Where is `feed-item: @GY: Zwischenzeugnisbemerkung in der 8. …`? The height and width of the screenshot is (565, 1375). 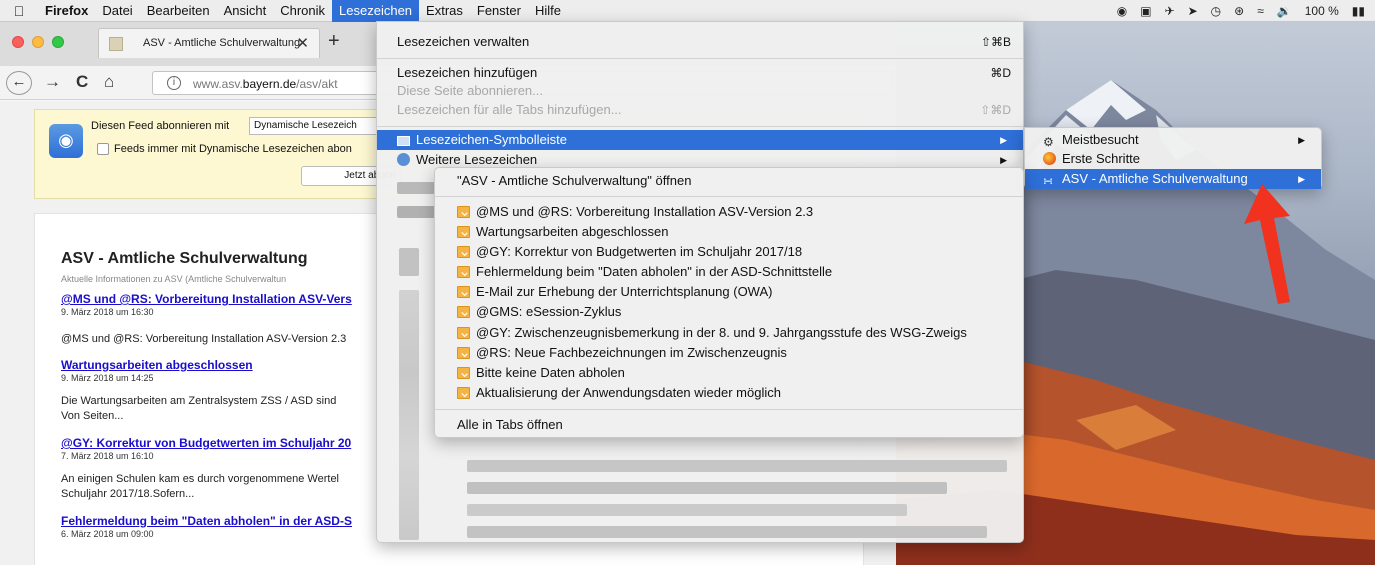 feed-item: @GY: Zwischenzeugnisbemerkung in der 8. … is located at coordinates (729, 333).